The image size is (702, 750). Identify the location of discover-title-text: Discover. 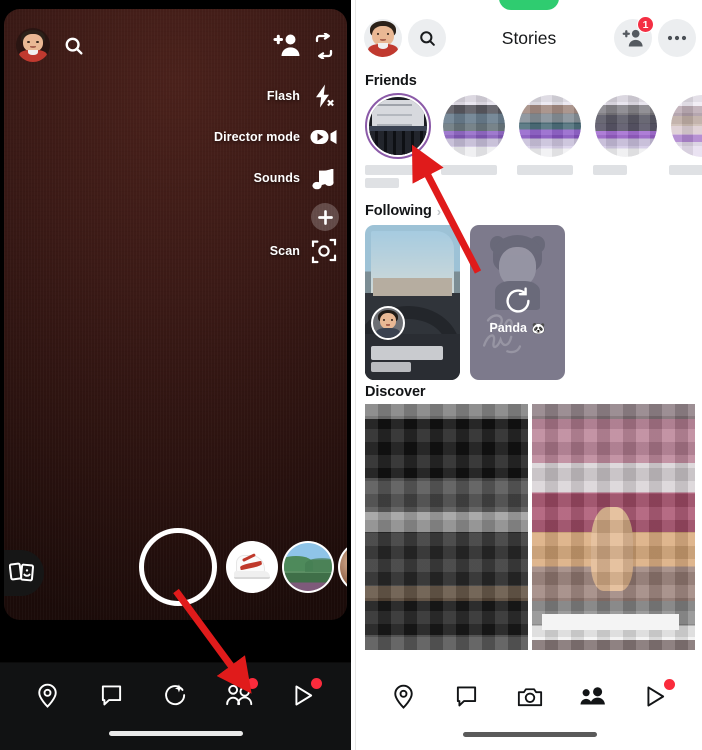
(395, 392).